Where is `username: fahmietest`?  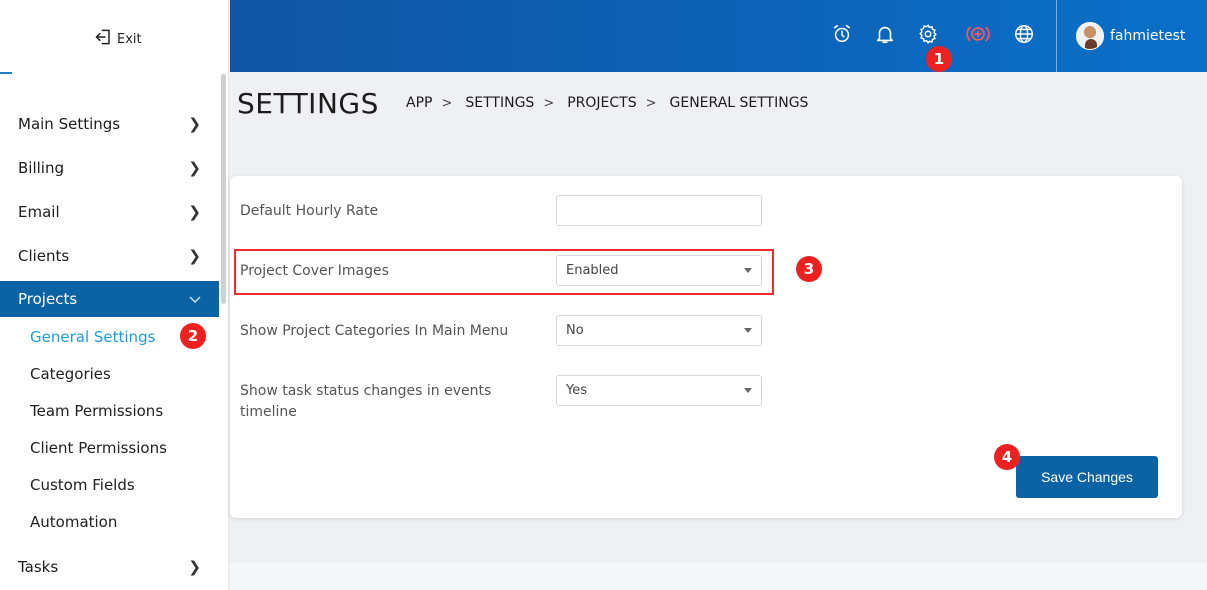 username: fahmietest is located at coordinates (1148, 36).